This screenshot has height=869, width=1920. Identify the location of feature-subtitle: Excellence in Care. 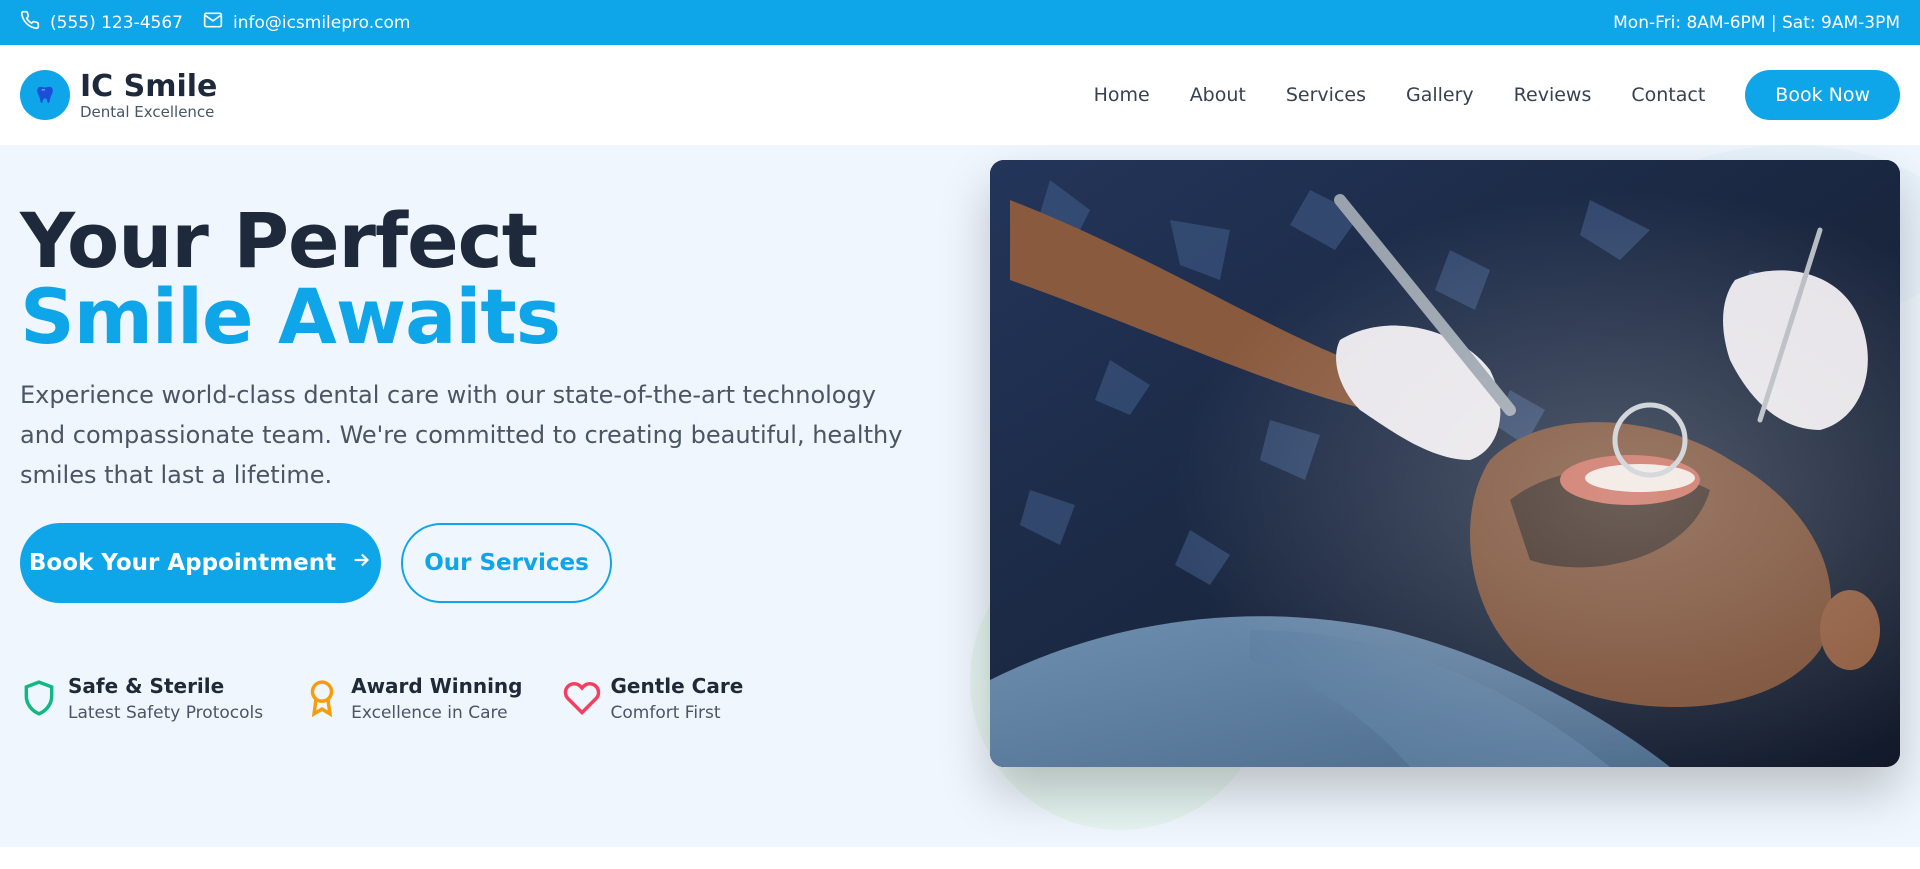
(429, 713).